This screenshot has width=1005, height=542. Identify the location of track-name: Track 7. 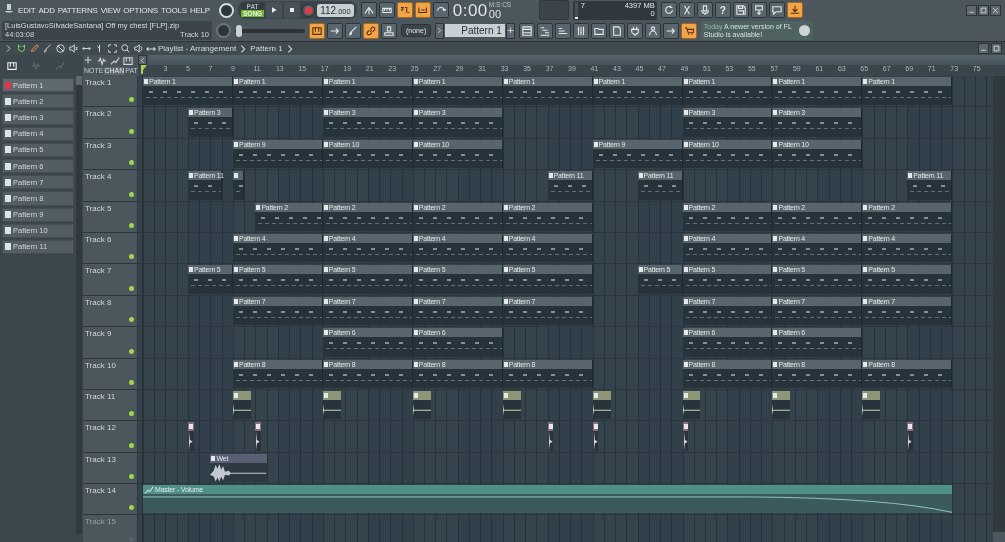
(98, 271).